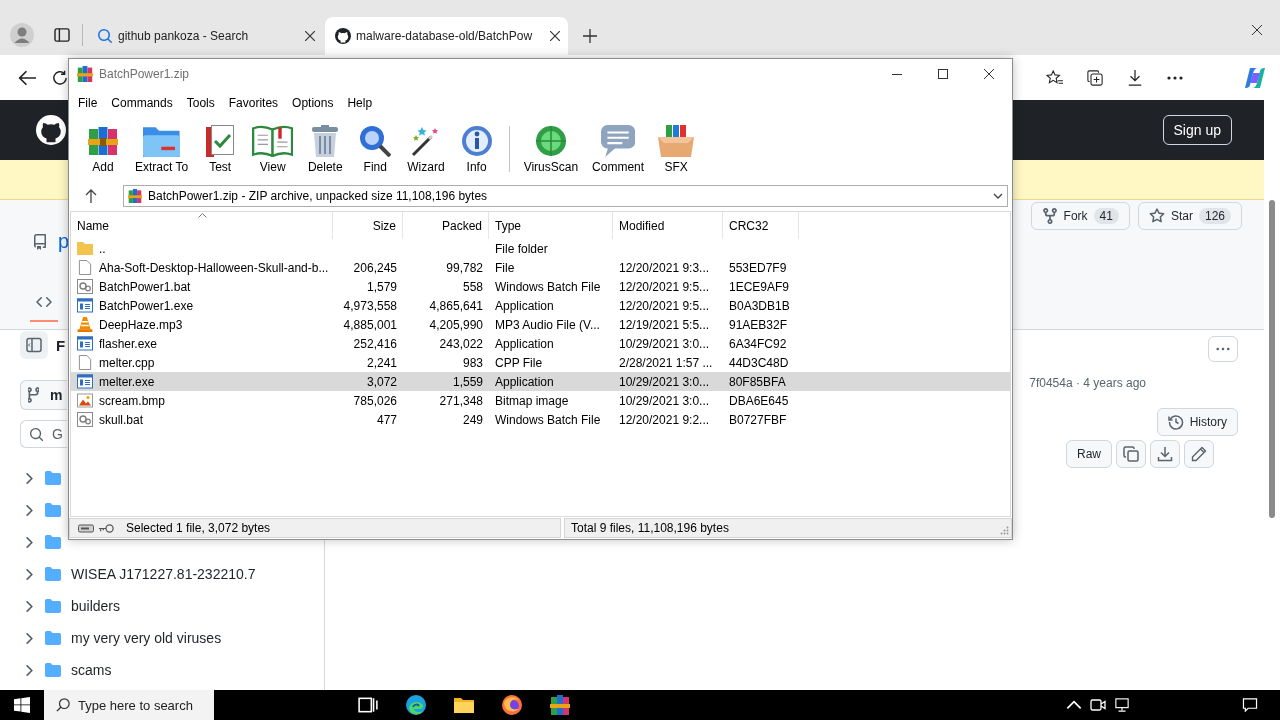 This screenshot has width=1280, height=720. What do you see at coordinates (86, 528) in the screenshot?
I see `drive-icon` at bounding box center [86, 528].